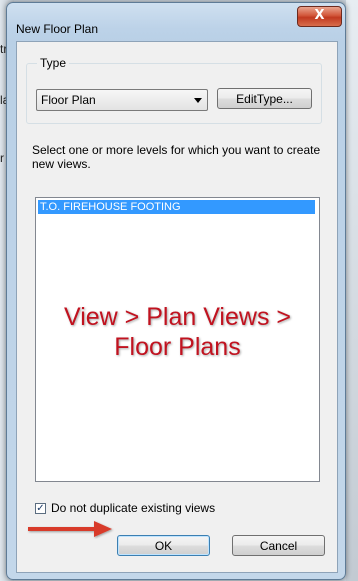 This screenshot has height=581, width=358. What do you see at coordinates (177, 332) in the screenshot?
I see `annotation-overlay: View > Plan Views > Floor Plans` at bounding box center [177, 332].